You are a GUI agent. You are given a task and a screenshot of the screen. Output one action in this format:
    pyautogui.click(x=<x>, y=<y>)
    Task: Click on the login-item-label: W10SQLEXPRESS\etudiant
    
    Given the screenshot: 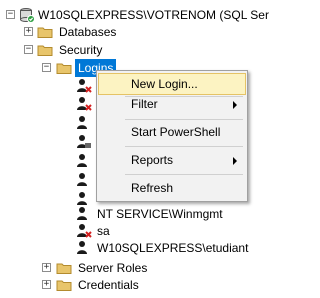 What is the action you would take?
    pyautogui.click(x=173, y=248)
    